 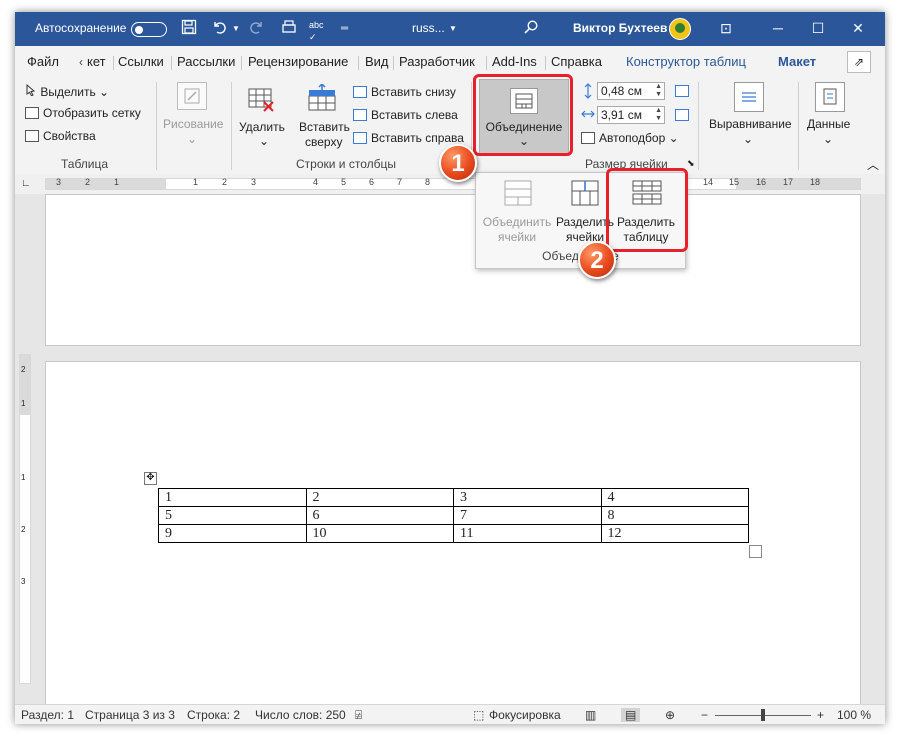 I want to click on insert-above-button-line2: сверху, so click(x=323, y=142).